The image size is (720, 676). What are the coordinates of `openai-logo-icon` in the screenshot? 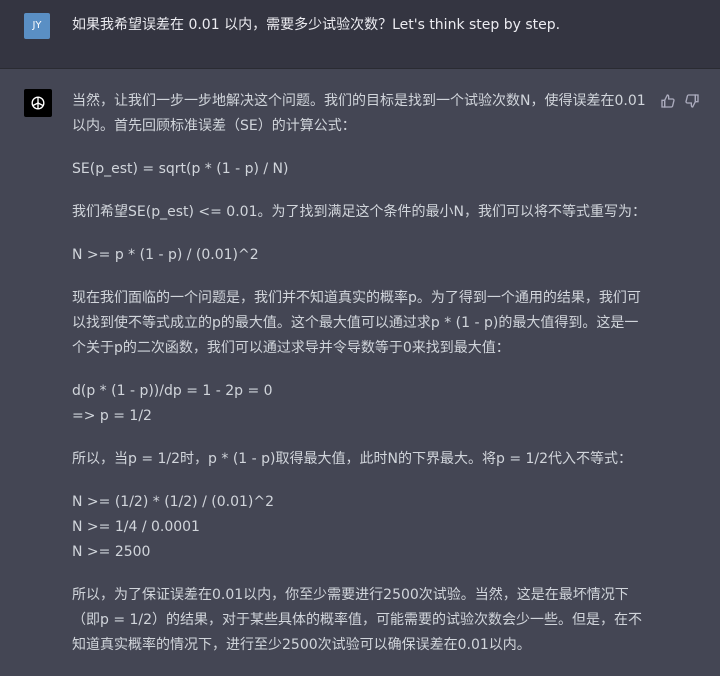 It's located at (38, 103).